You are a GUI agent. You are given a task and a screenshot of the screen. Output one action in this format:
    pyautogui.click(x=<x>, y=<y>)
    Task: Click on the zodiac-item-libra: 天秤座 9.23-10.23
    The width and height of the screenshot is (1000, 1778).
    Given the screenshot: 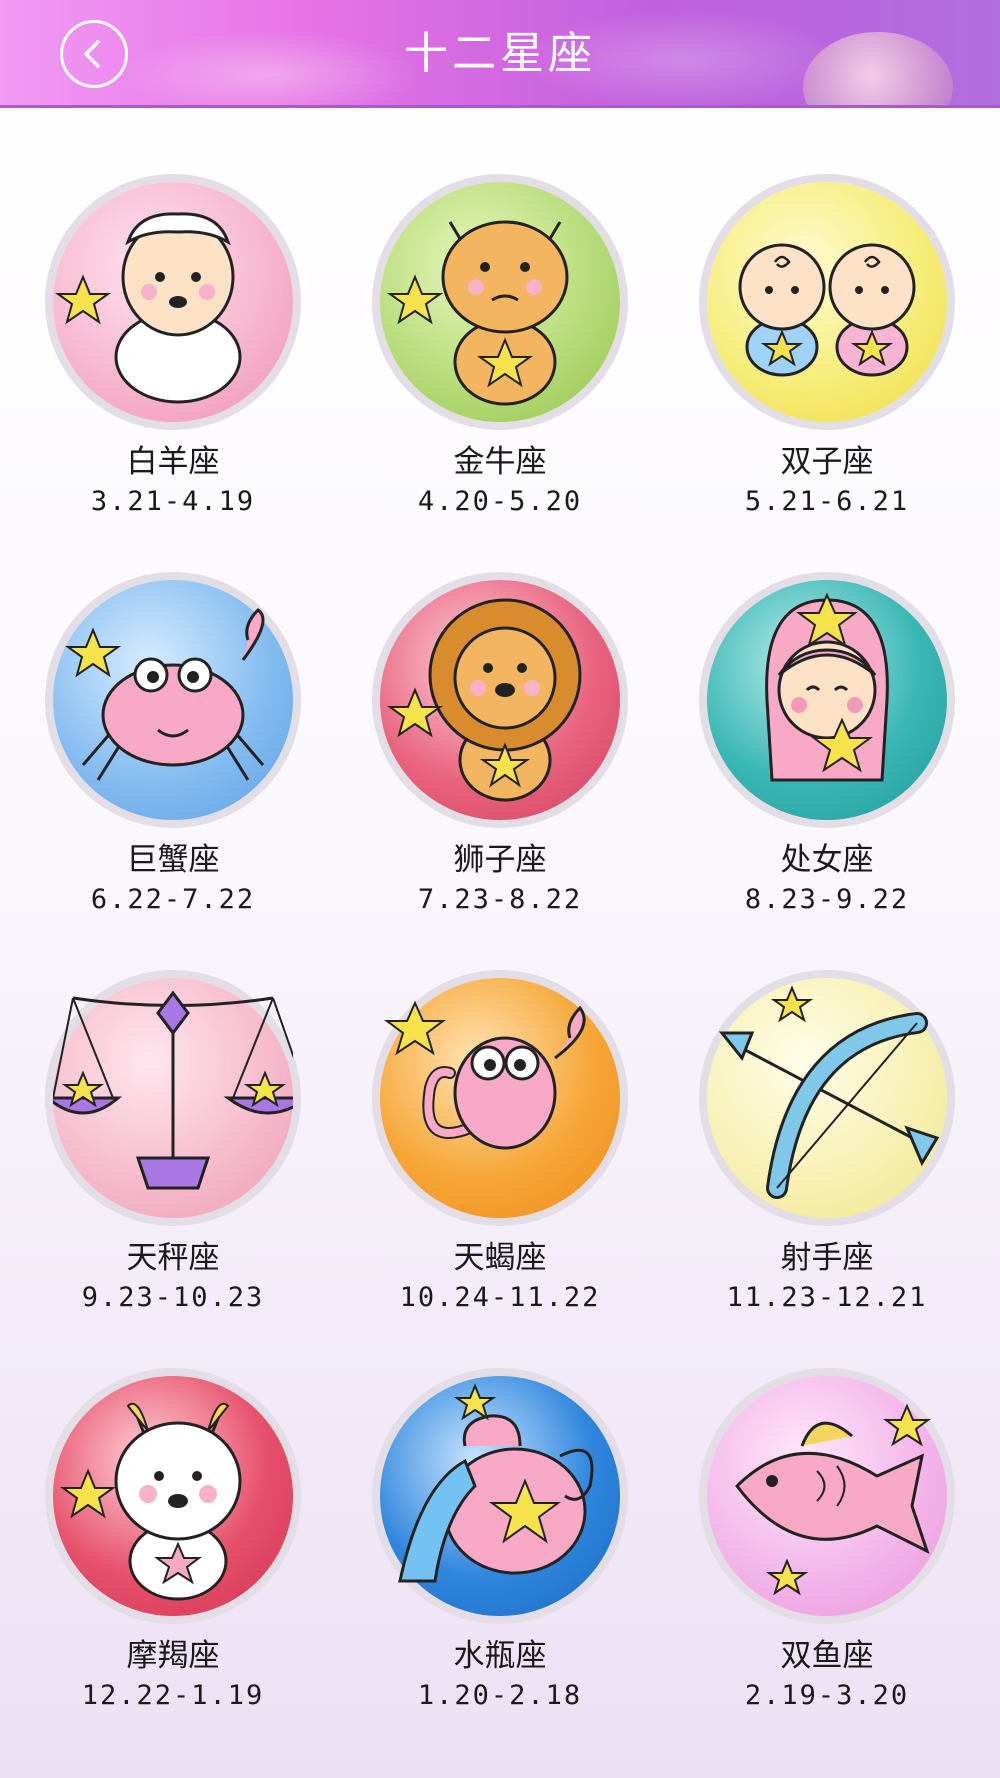 What is the action you would take?
    pyautogui.click(x=173, y=1165)
    